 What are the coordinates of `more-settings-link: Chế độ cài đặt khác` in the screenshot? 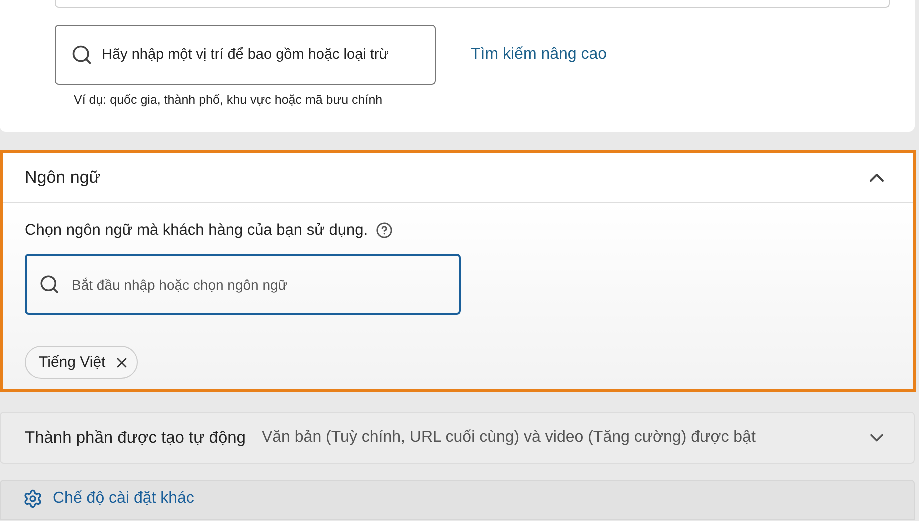 It's located at (108, 499).